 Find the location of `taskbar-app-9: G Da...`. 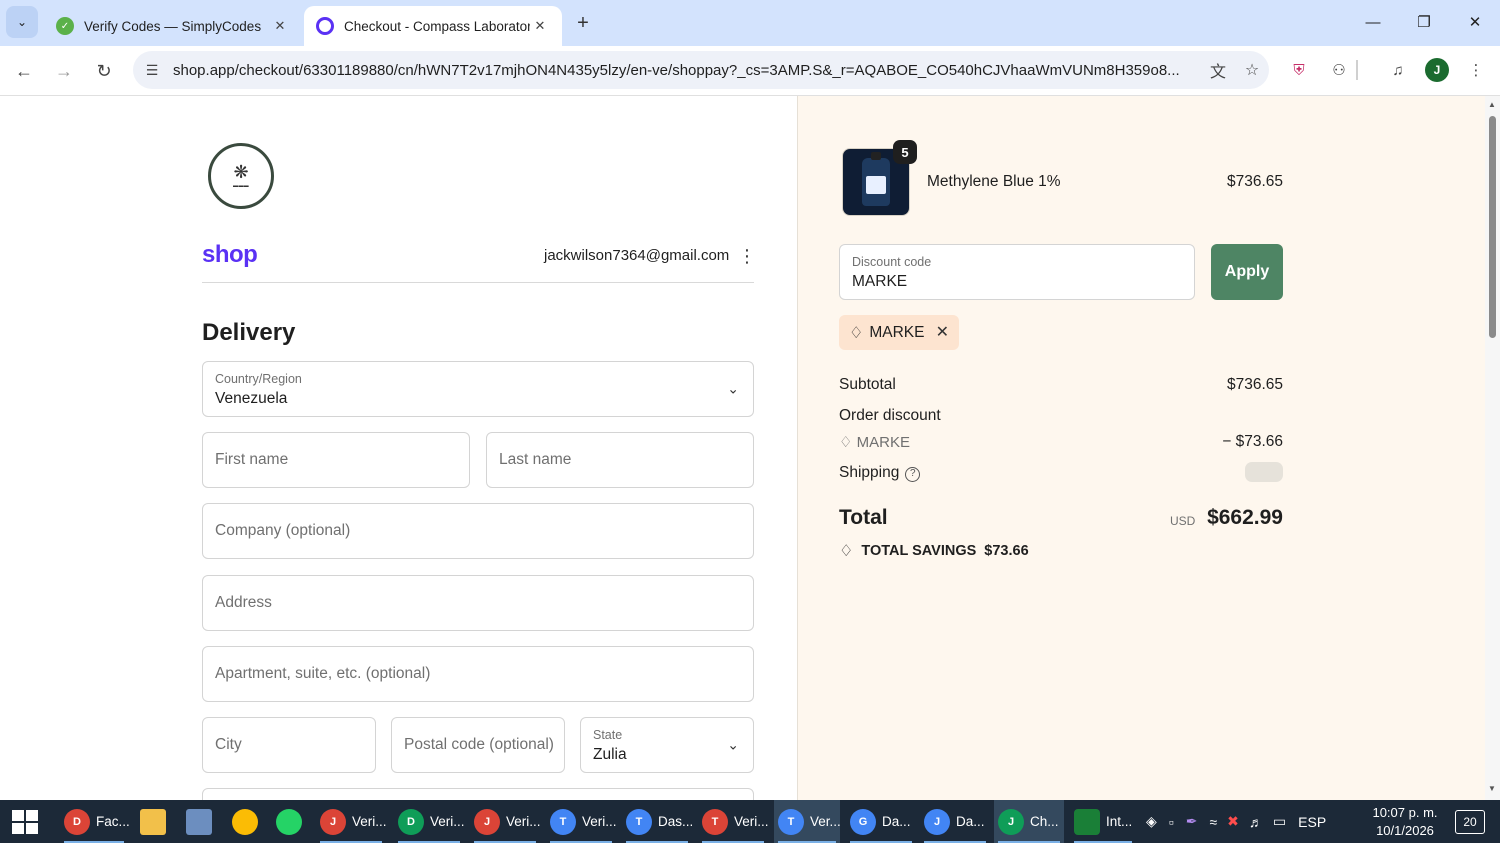

taskbar-app-9: G Da... is located at coordinates (881, 821).